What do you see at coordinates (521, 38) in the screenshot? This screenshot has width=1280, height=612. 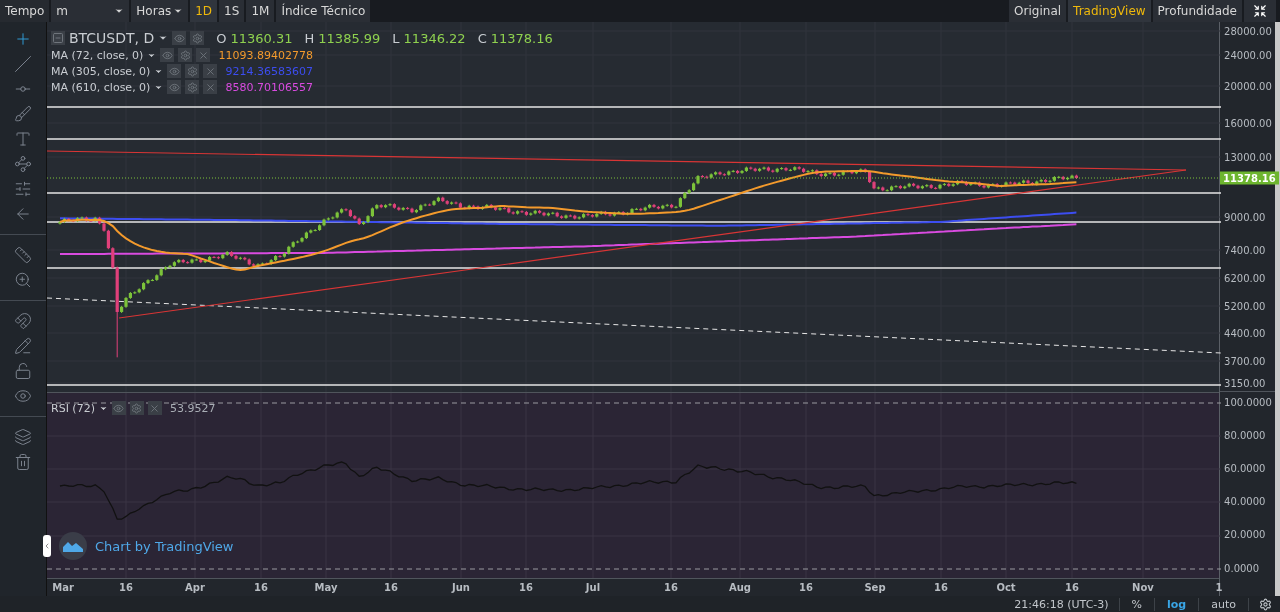 I see `ohlc-value: 11378.16` at bounding box center [521, 38].